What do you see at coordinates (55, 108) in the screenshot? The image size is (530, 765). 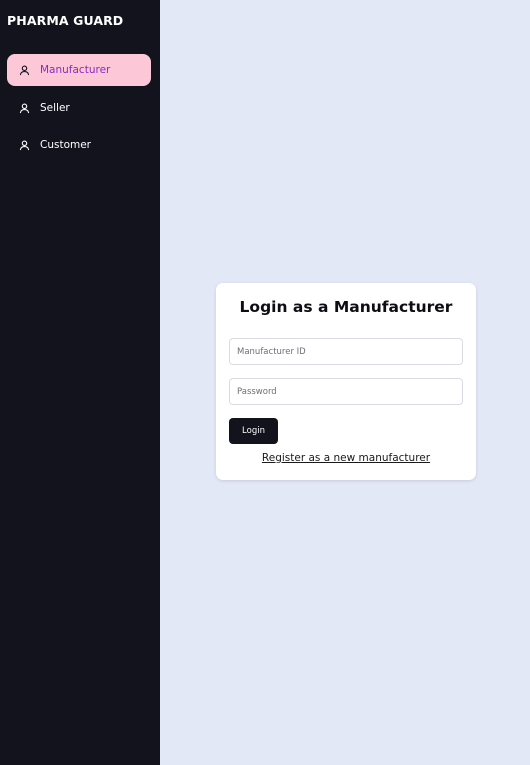 I see `sidebar-item-label: Seller` at bounding box center [55, 108].